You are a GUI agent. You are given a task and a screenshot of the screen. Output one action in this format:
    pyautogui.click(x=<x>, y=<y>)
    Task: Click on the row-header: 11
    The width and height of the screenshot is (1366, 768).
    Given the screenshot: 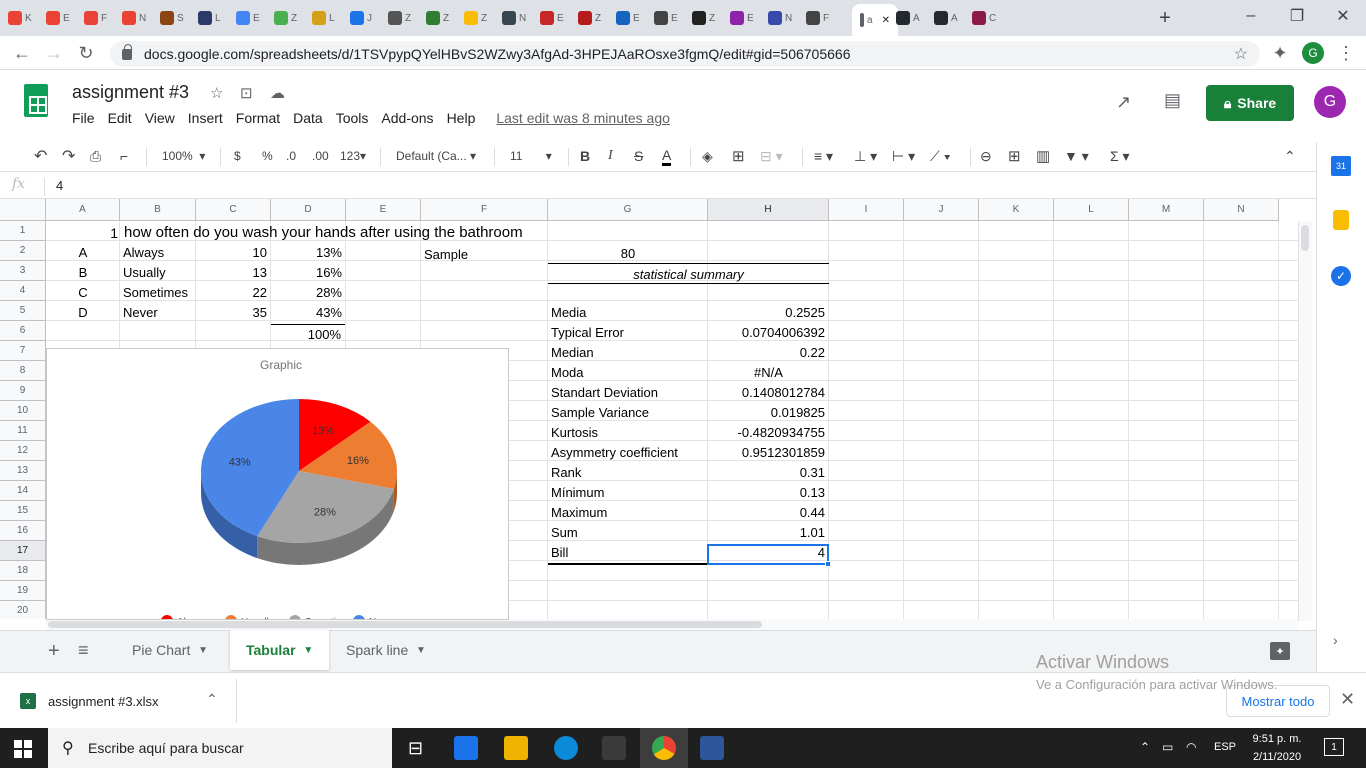 What is the action you would take?
    pyautogui.click(x=23, y=431)
    